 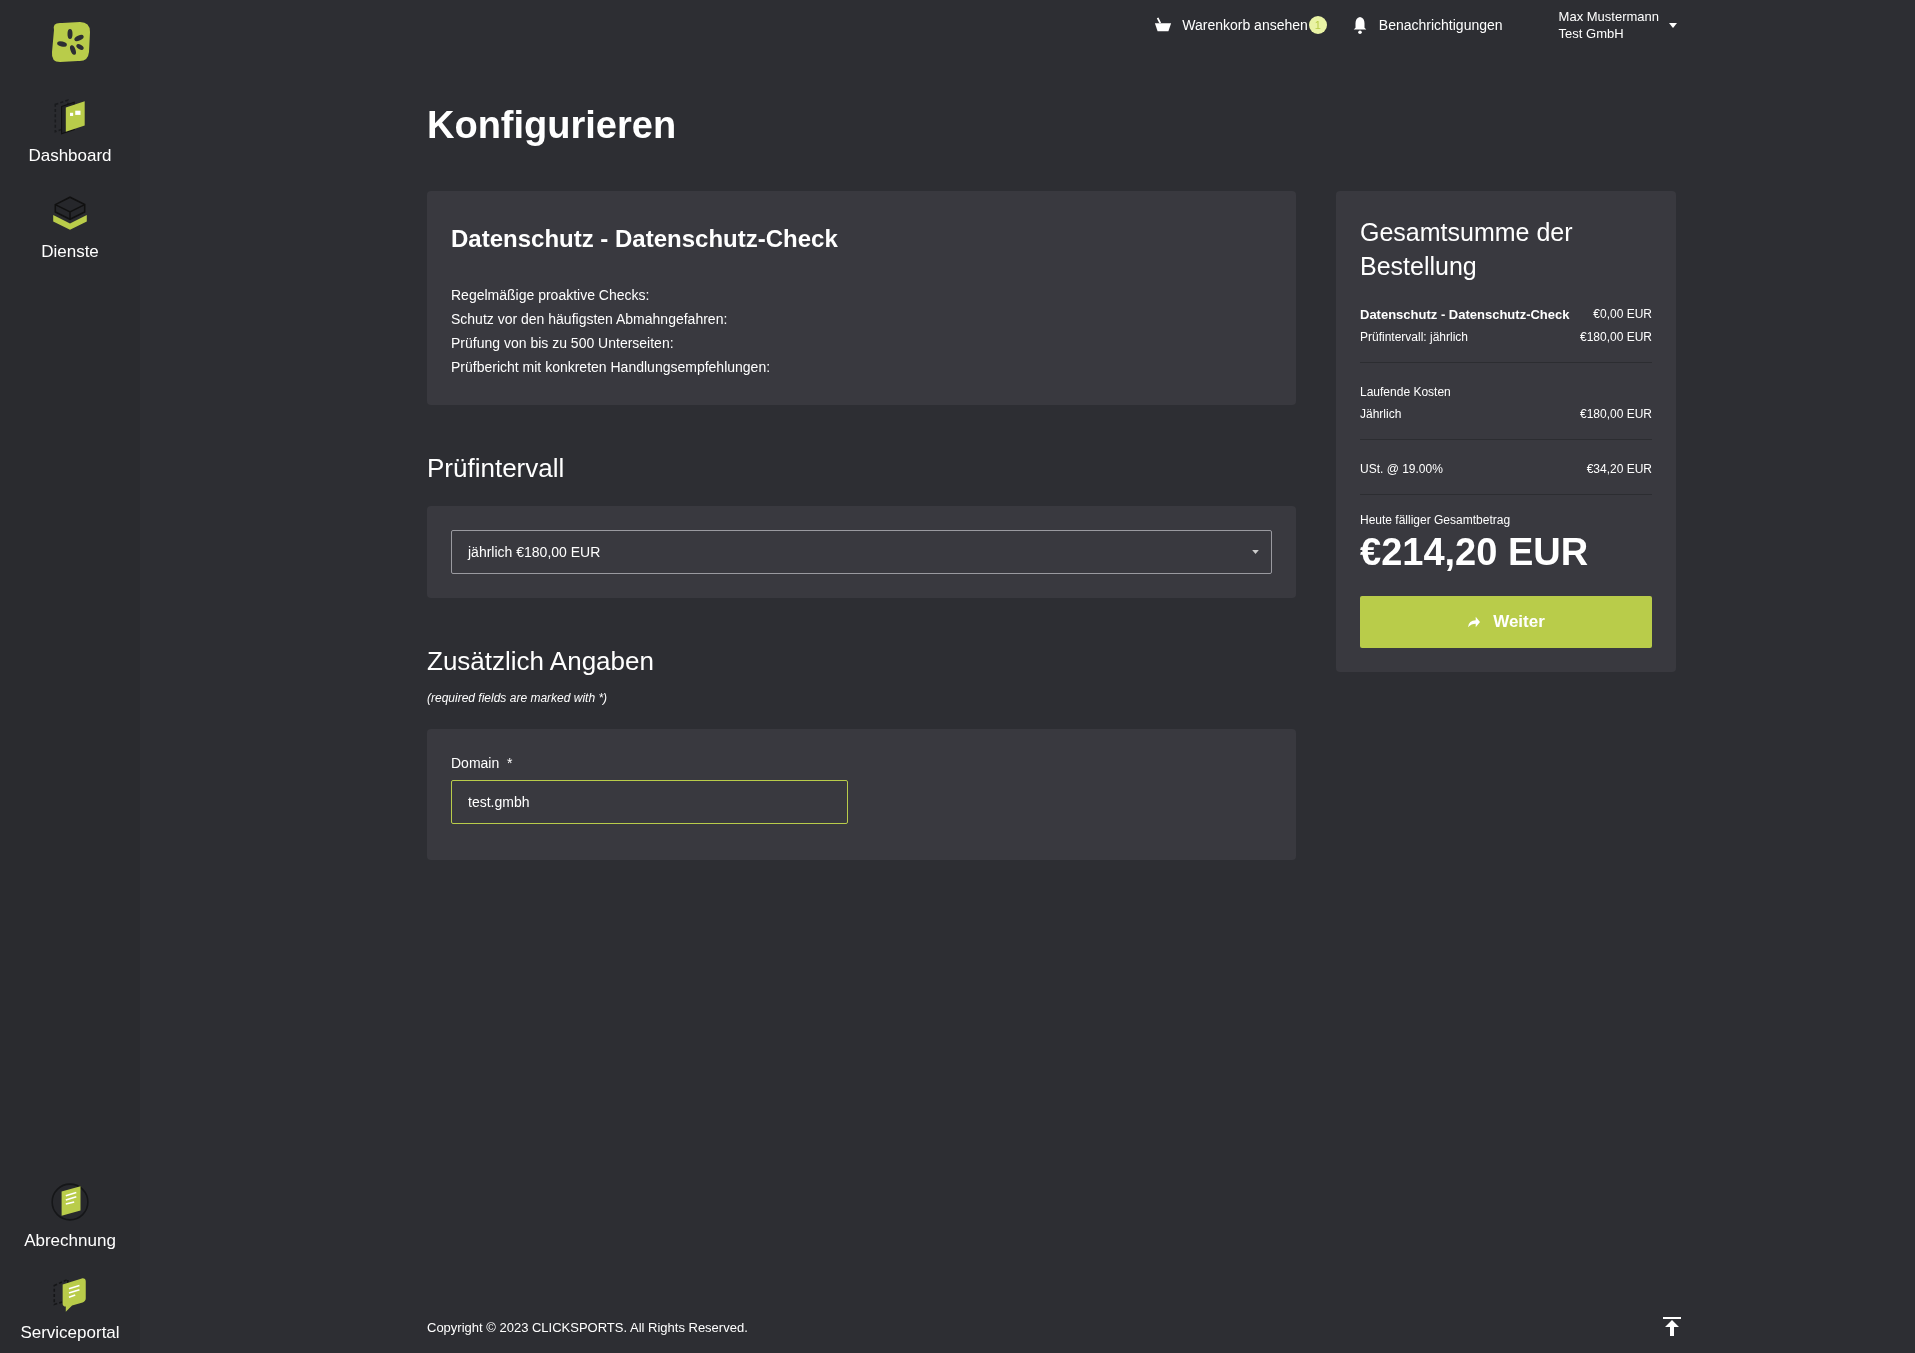 I want to click on cart-link: Warenkorb ansehen, so click(x=1231, y=25).